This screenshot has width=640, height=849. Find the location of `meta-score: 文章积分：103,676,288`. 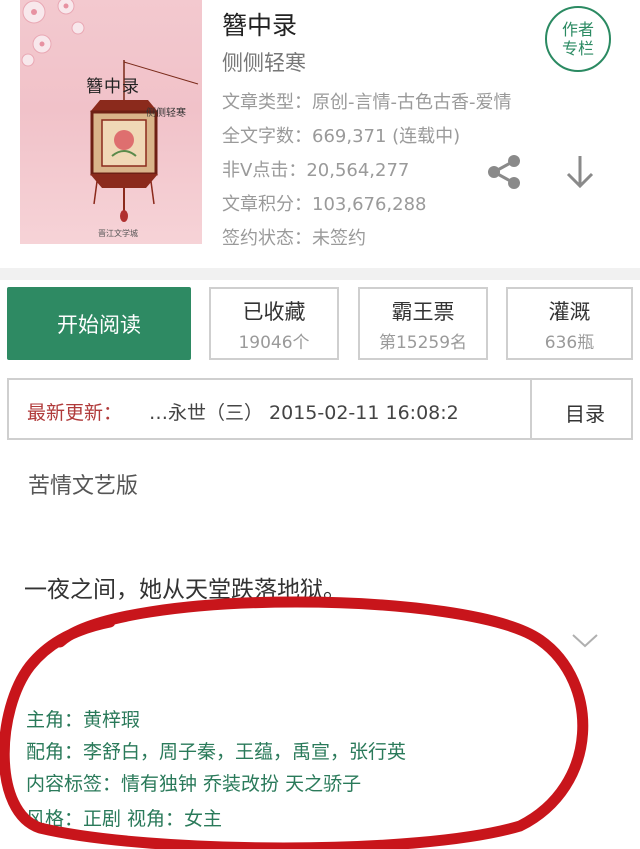

meta-score: 文章积分：103,676,288 is located at coordinates (324, 204).